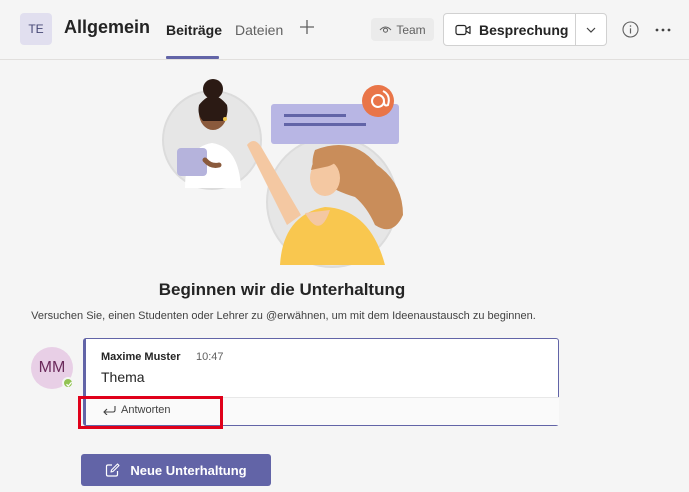 This screenshot has height=492, width=689. I want to click on message-author: Maxime Muster, so click(140, 357).